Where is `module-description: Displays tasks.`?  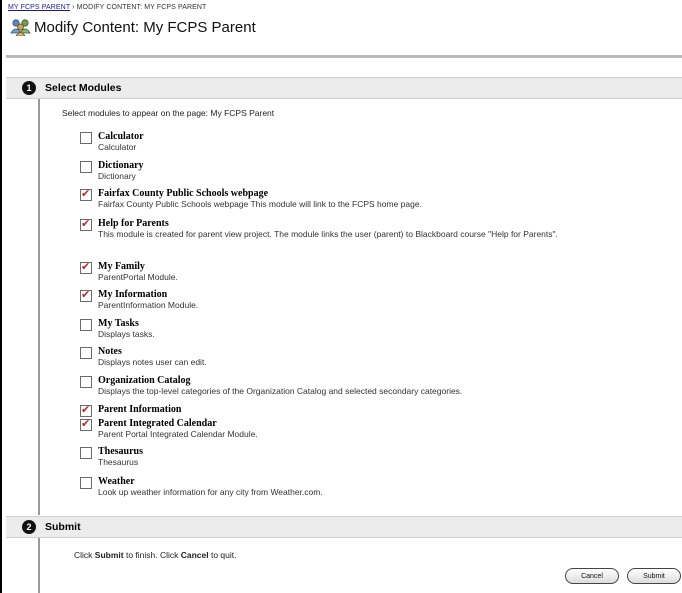 module-description: Displays tasks. is located at coordinates (126, 334).